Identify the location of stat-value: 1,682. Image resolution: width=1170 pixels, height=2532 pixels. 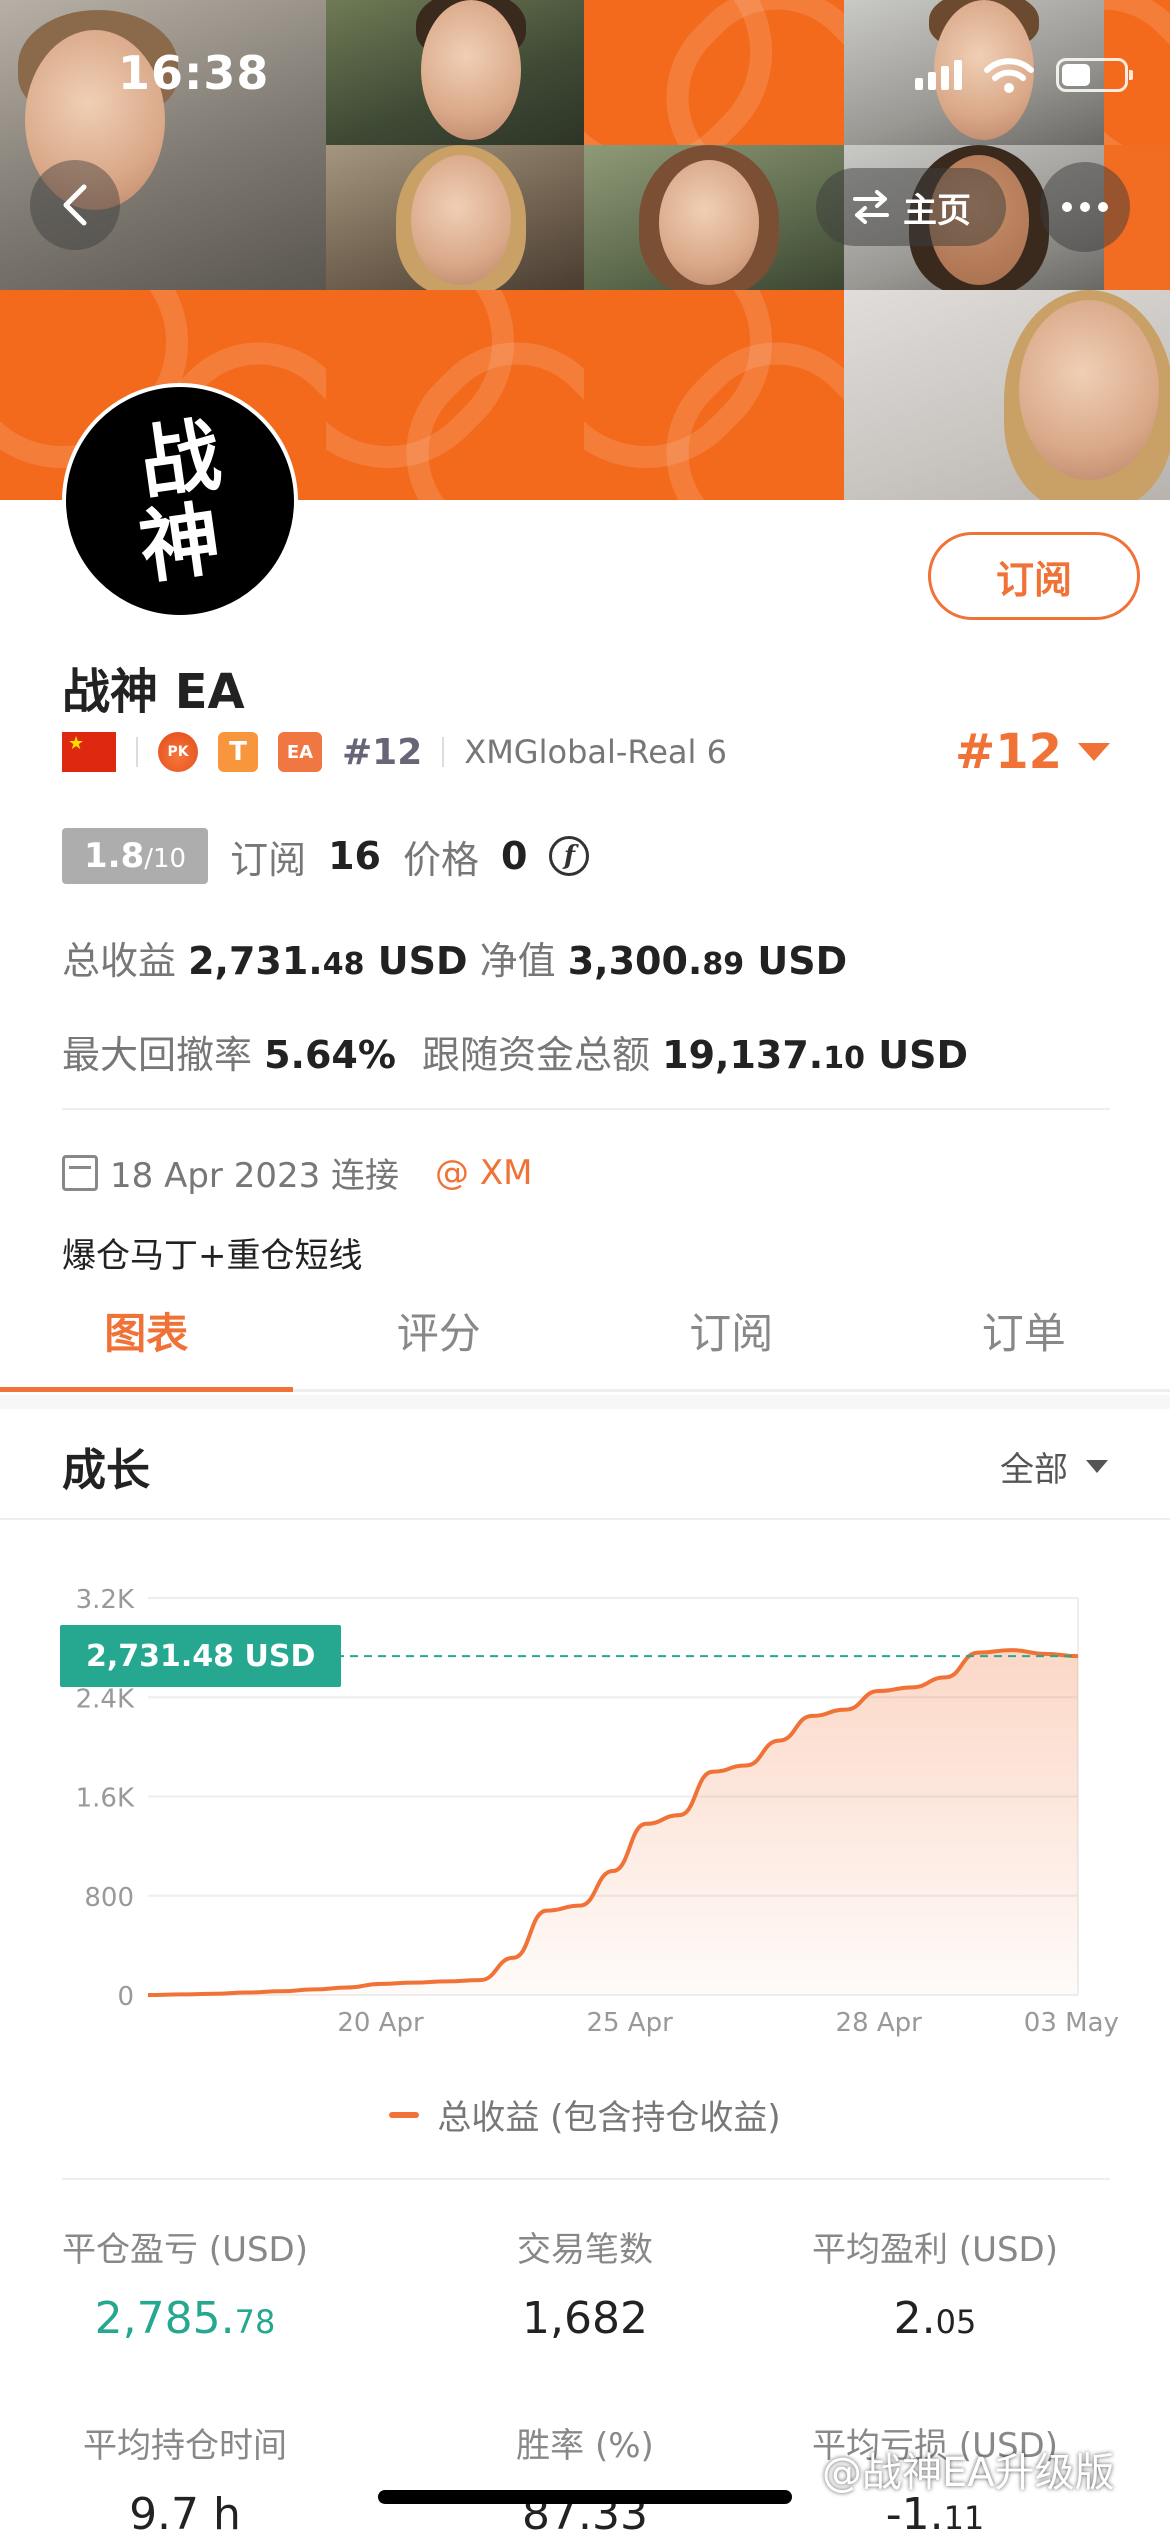
(585, 2318).